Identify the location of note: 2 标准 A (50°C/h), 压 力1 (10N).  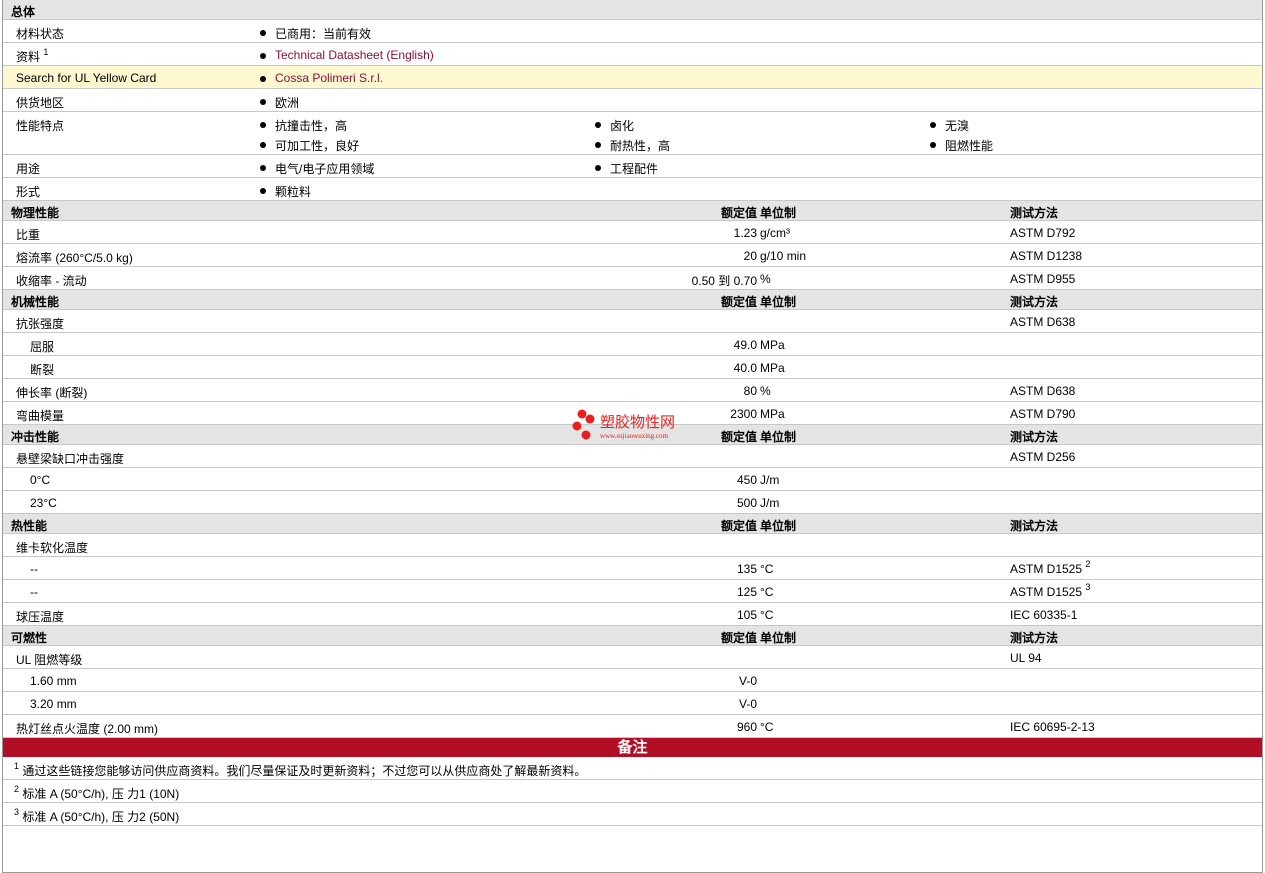
(96, 793).